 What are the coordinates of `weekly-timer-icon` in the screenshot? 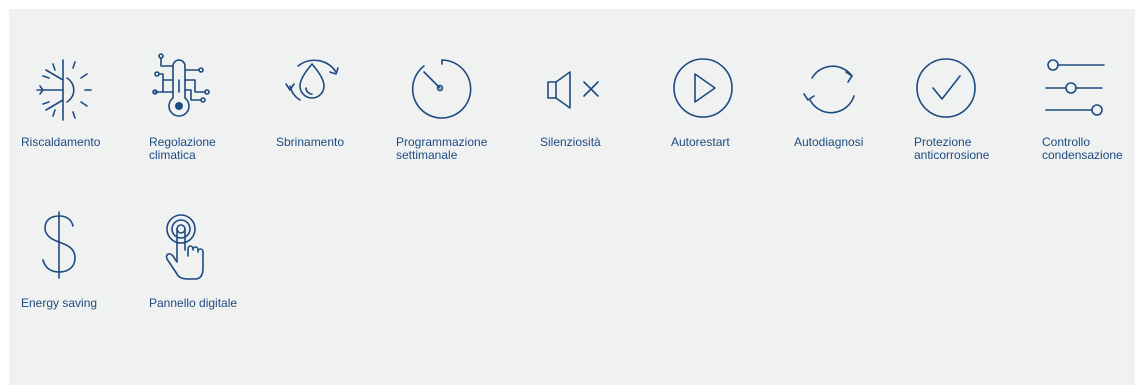 It's located at (441, 89).